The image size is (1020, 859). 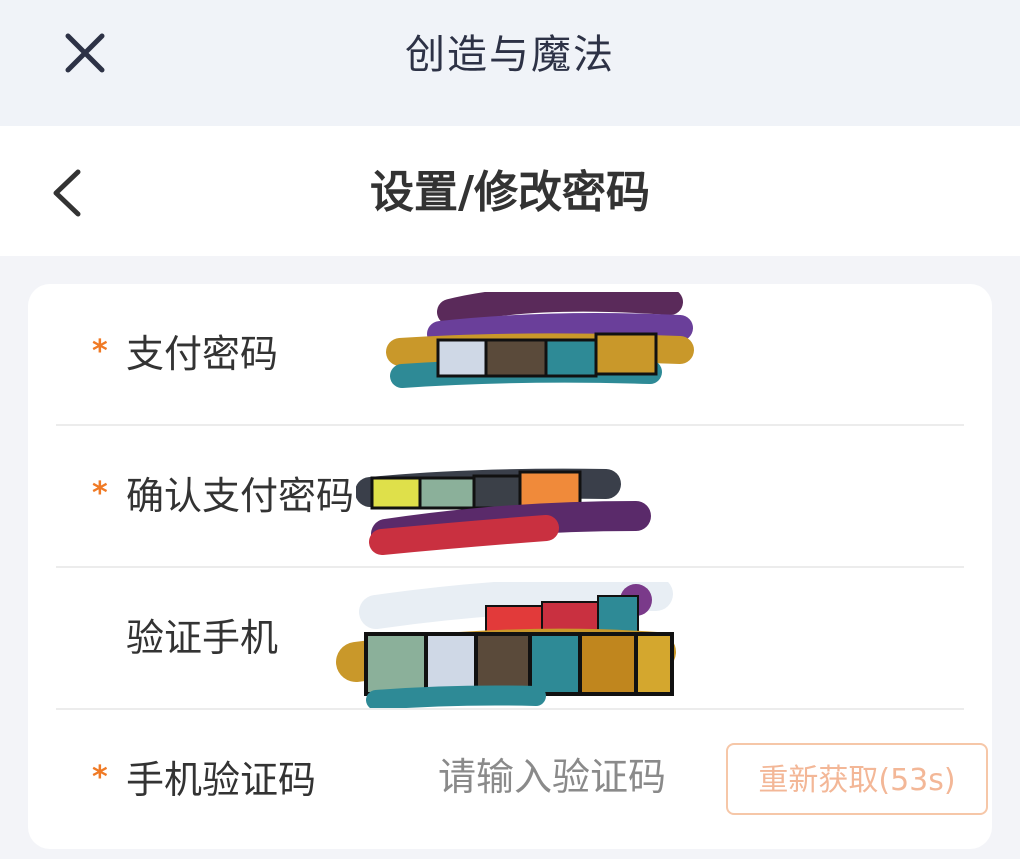 I want to click on phone-number-value, so click(x=506, y=646).